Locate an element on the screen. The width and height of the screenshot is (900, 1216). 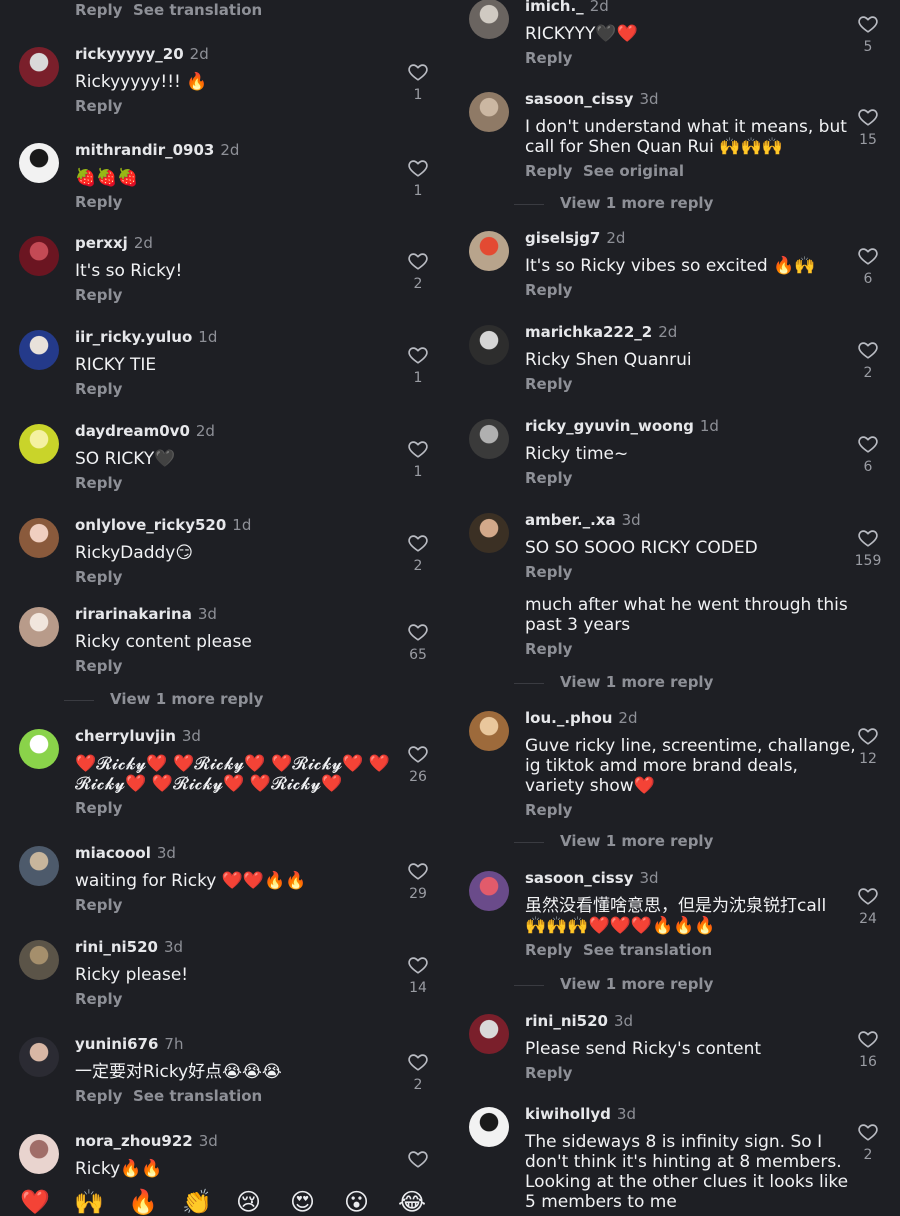
emoji-reaction-button: 😂 is located at coordinates (412, 1202).